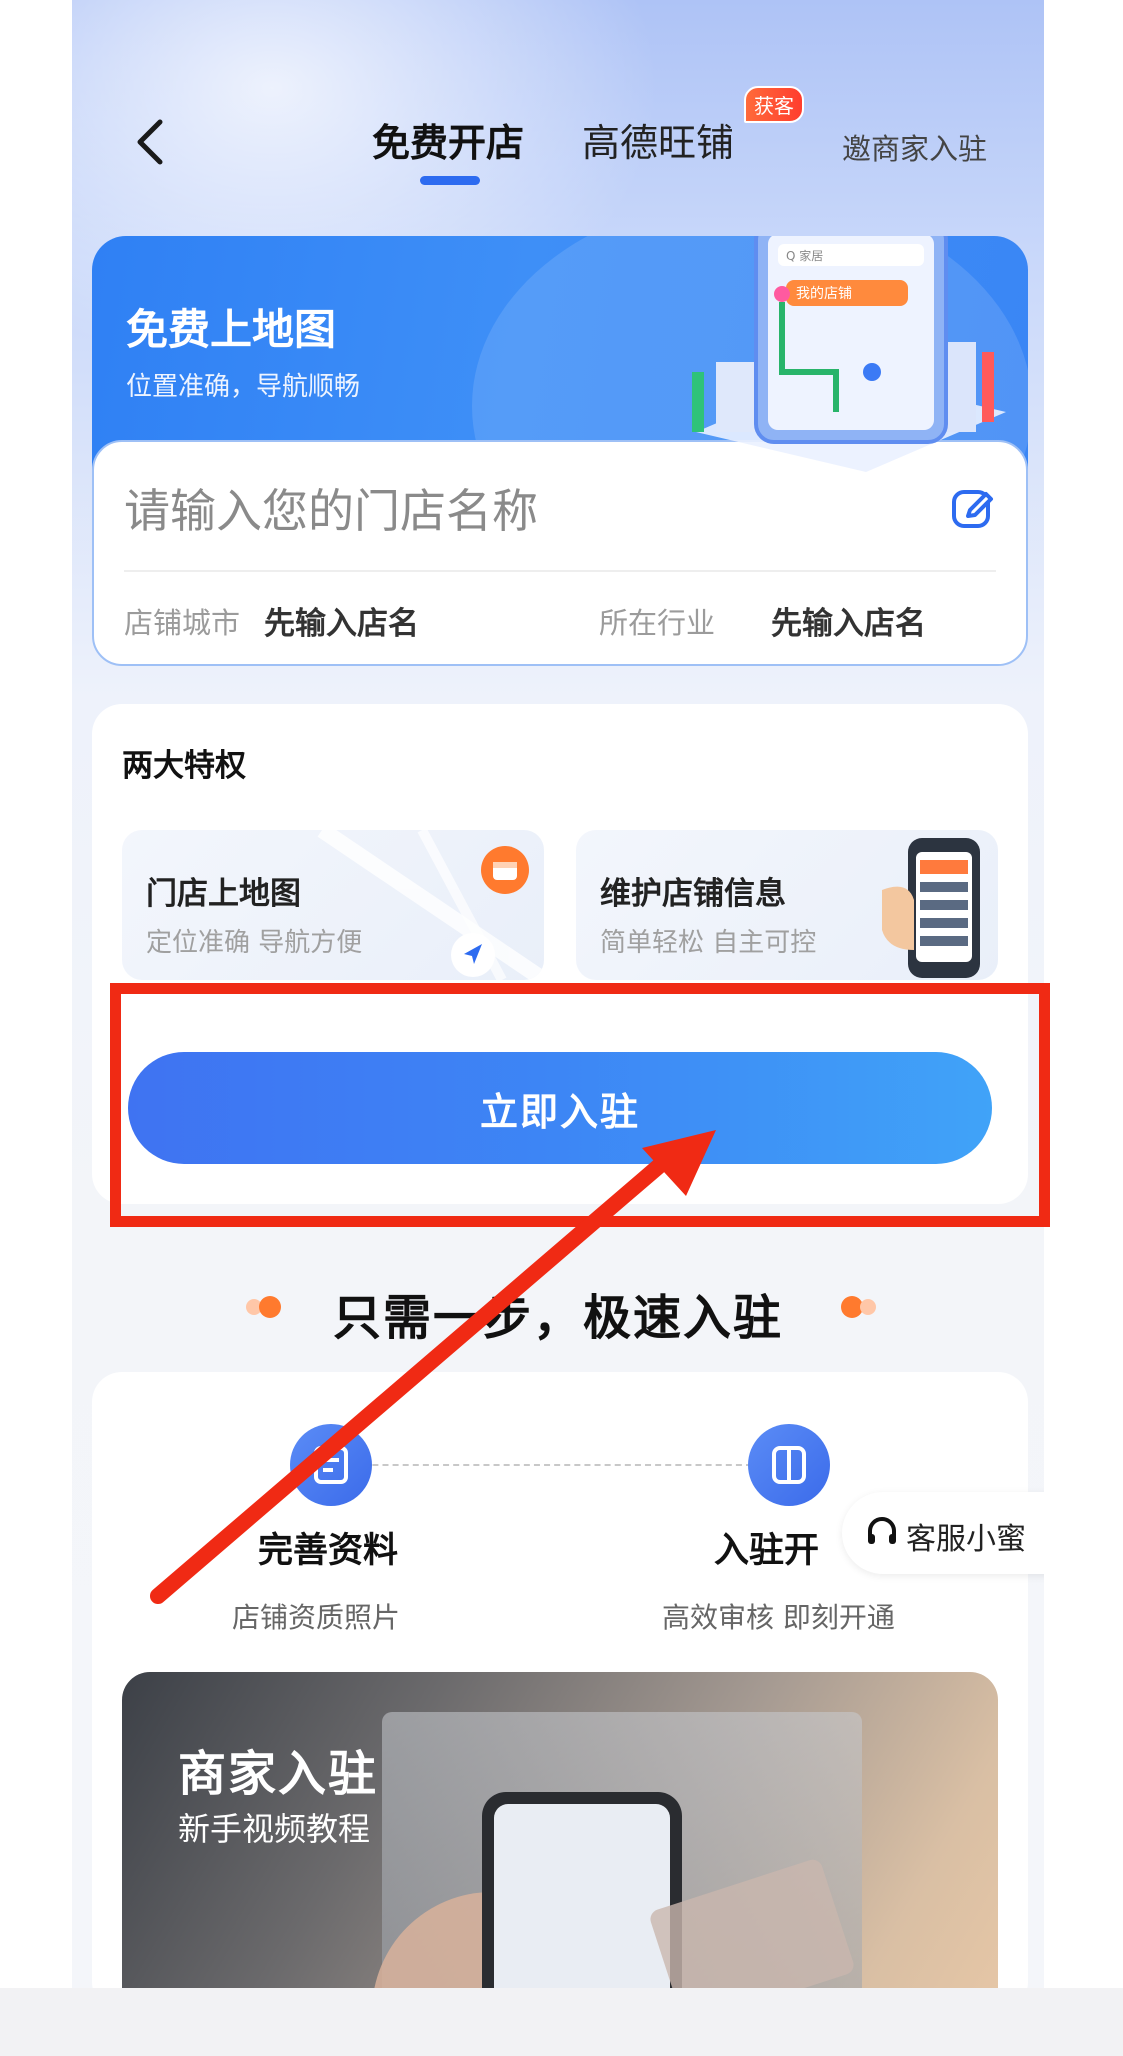 The width and height of the screenshot is (1123, 2056). What do you see at coordinates (514, 511) in the screenshot?
I see `store-name-input` at bounding box center [514, 511].